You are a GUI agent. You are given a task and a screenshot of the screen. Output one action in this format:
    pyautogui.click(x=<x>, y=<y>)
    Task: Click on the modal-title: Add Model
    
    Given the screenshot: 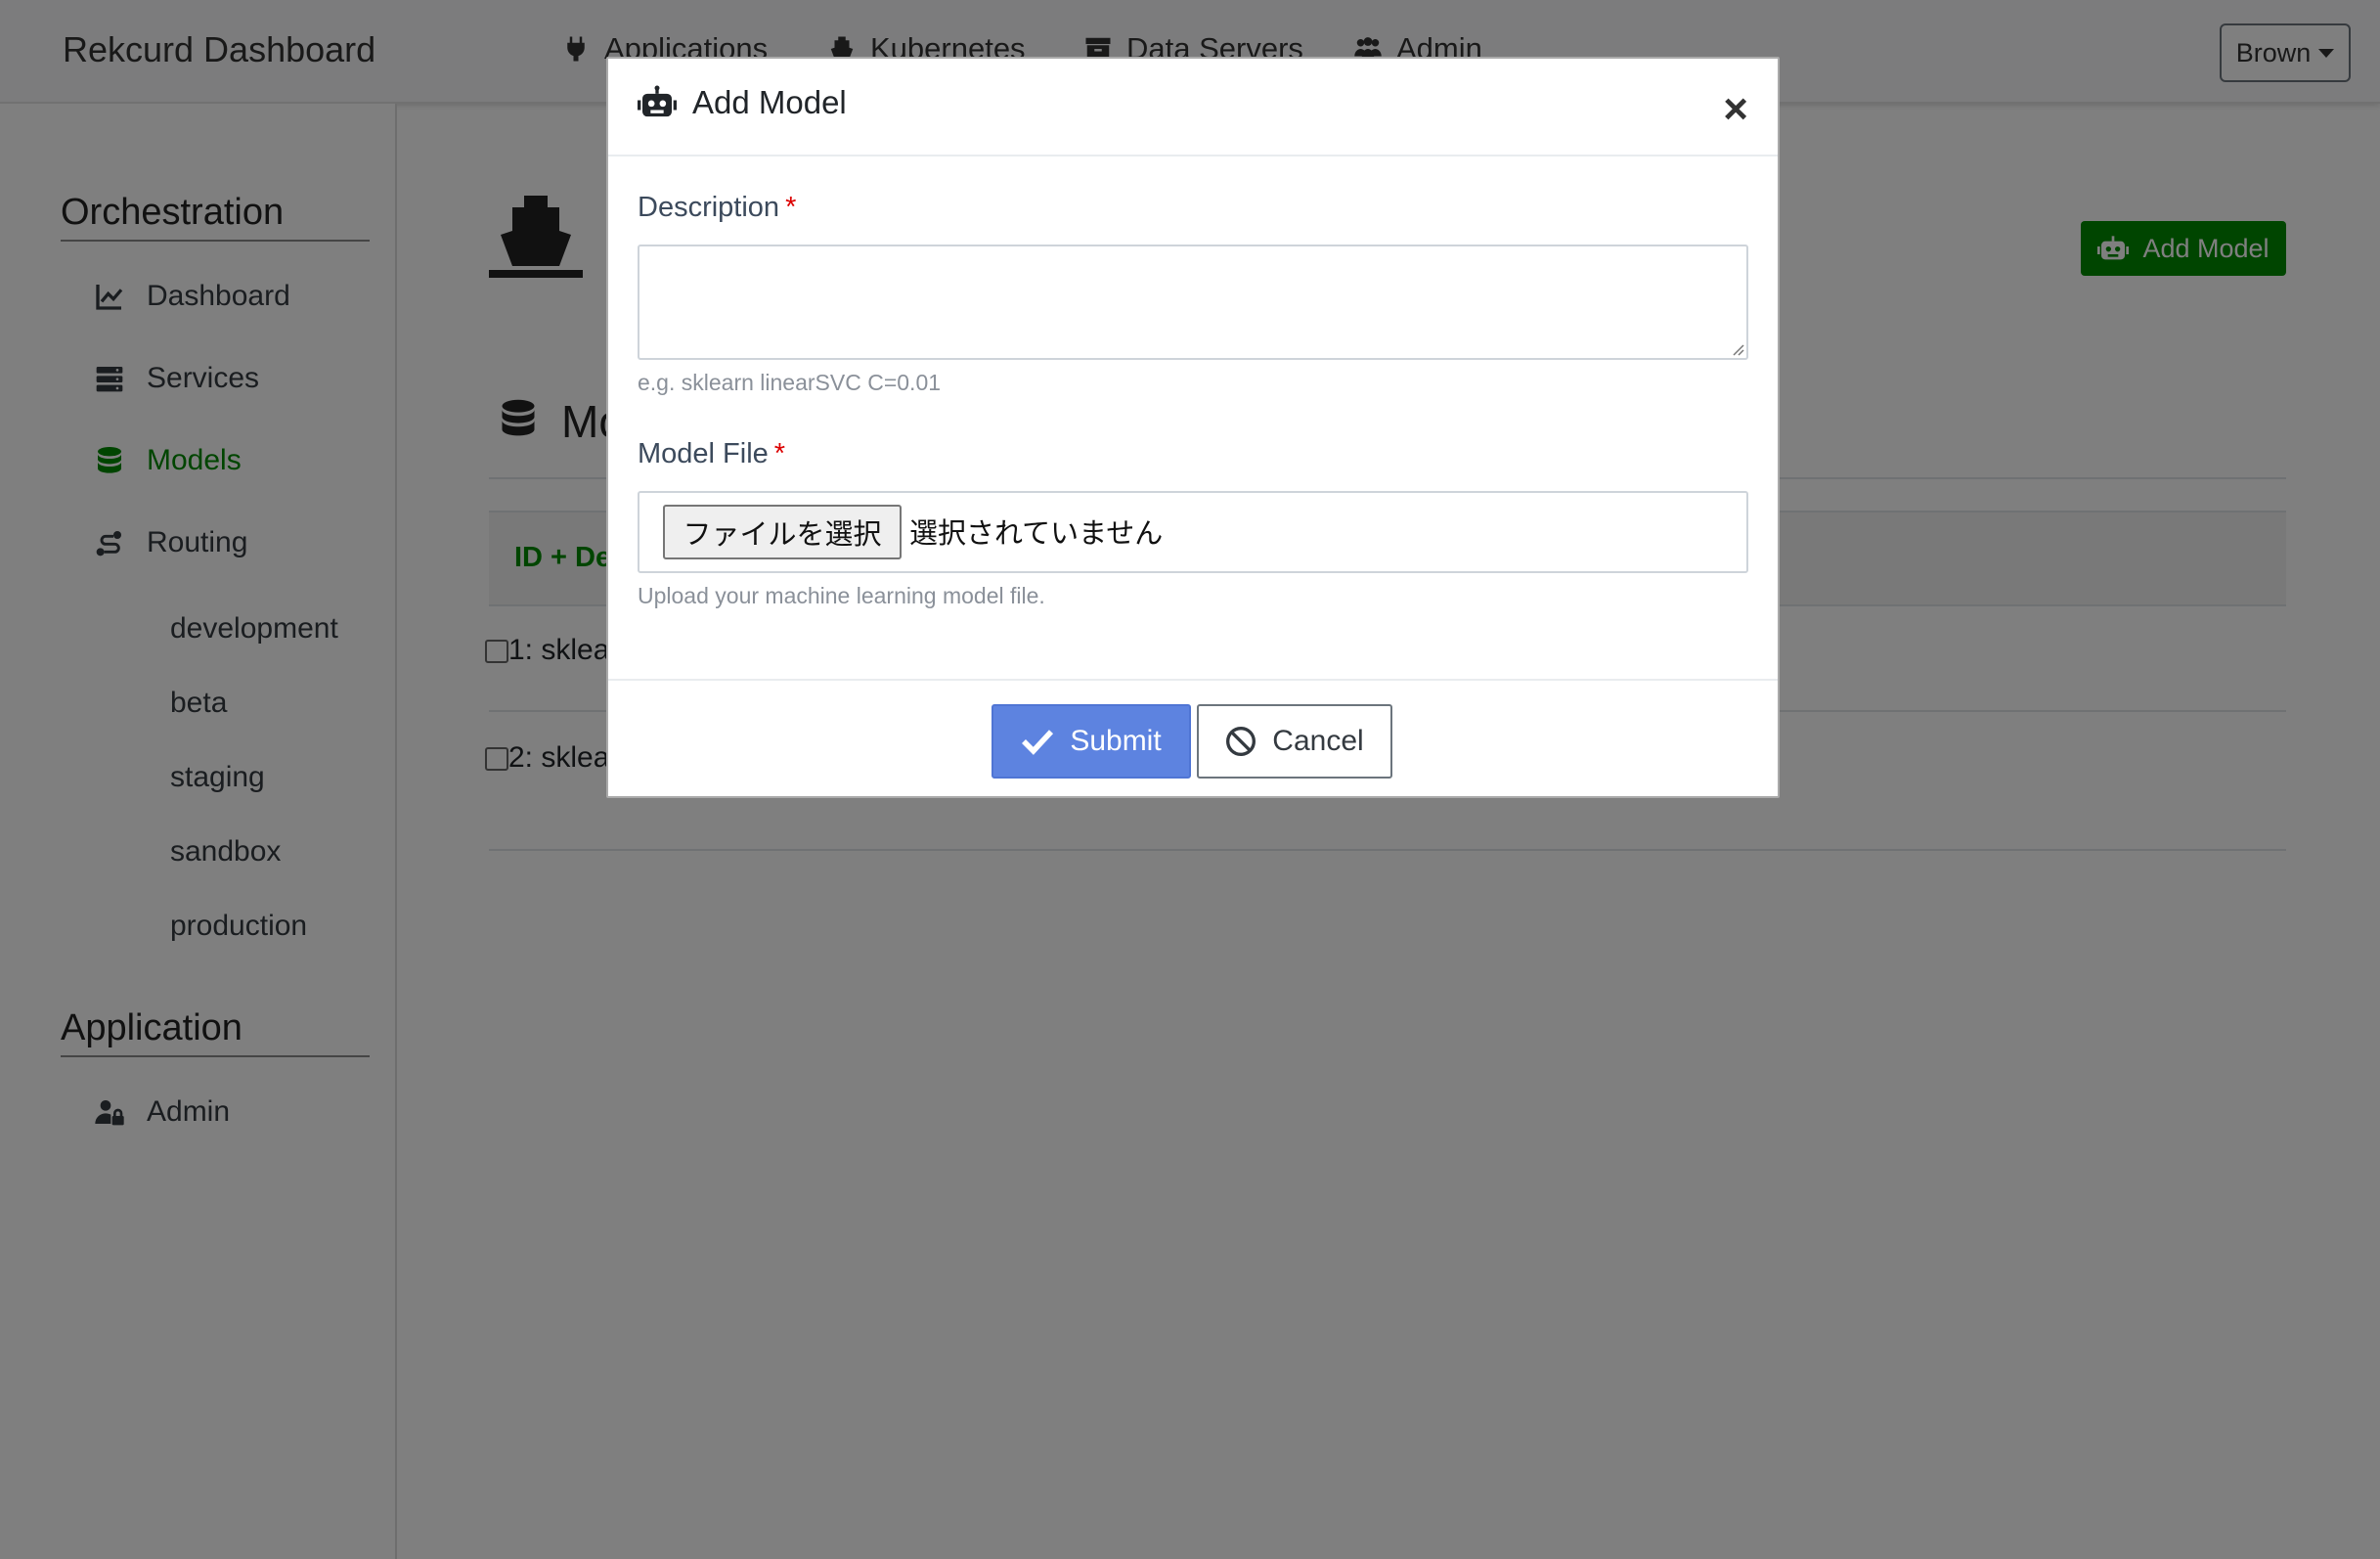 What is the action you would take?
    pyautogui.click(x=742, y=102)
    